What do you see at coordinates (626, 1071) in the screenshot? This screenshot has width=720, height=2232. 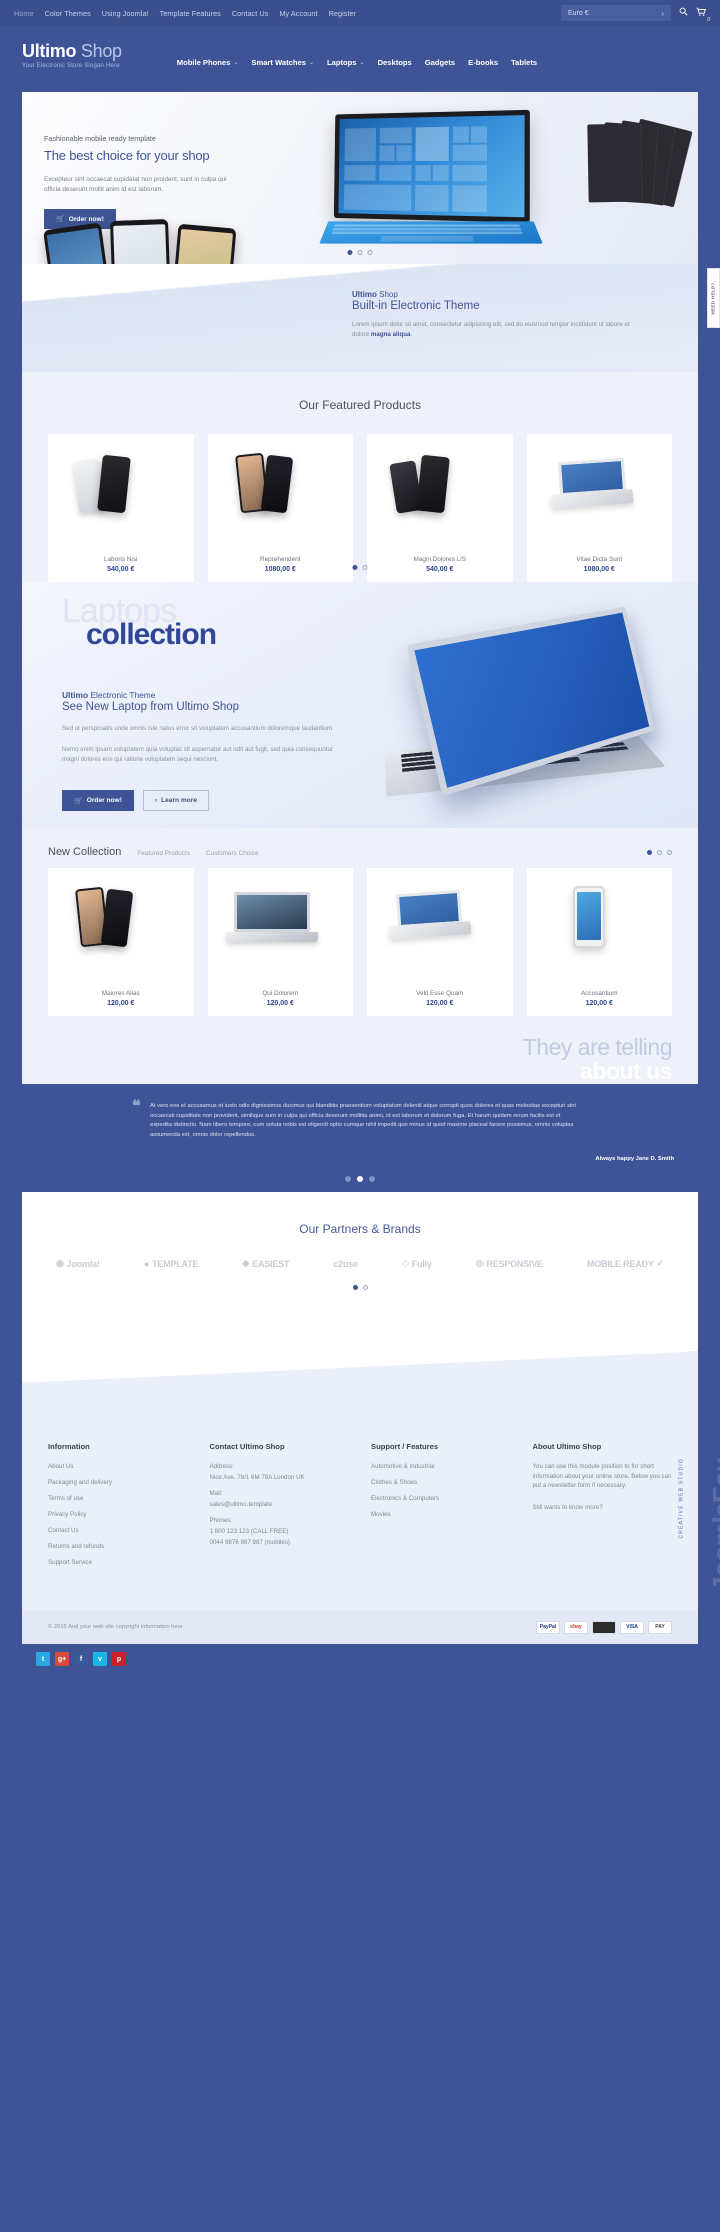 I see `testimonial-heading-bold: about us` at bounding box center [626, 1071].